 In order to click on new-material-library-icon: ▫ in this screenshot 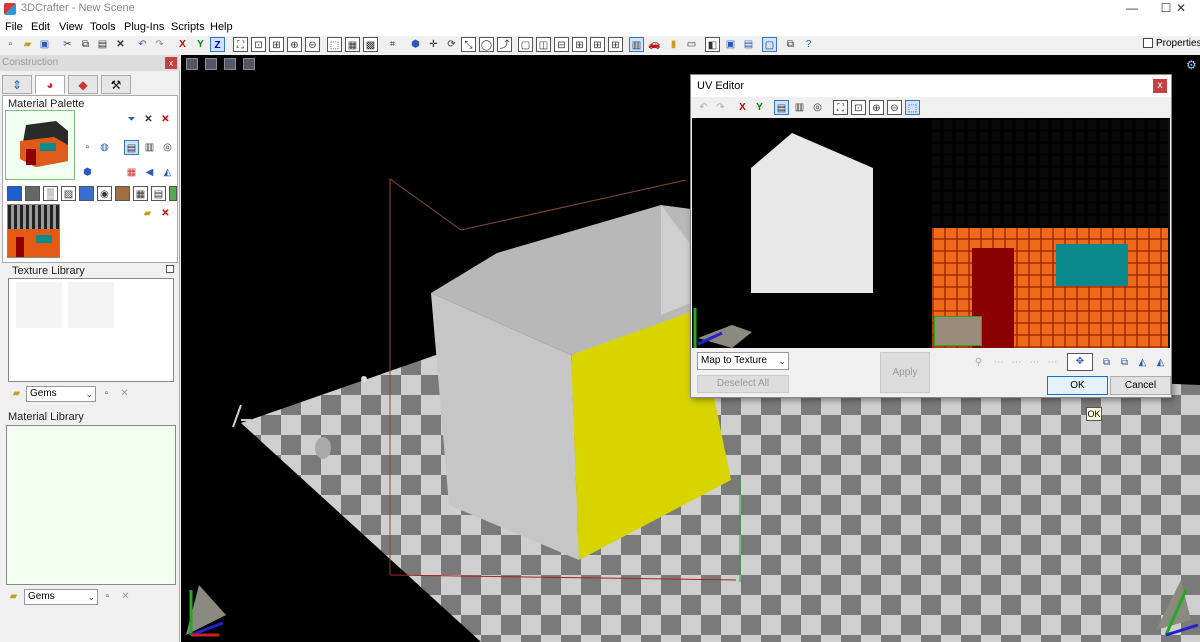, I will do `click(107, 596)`.